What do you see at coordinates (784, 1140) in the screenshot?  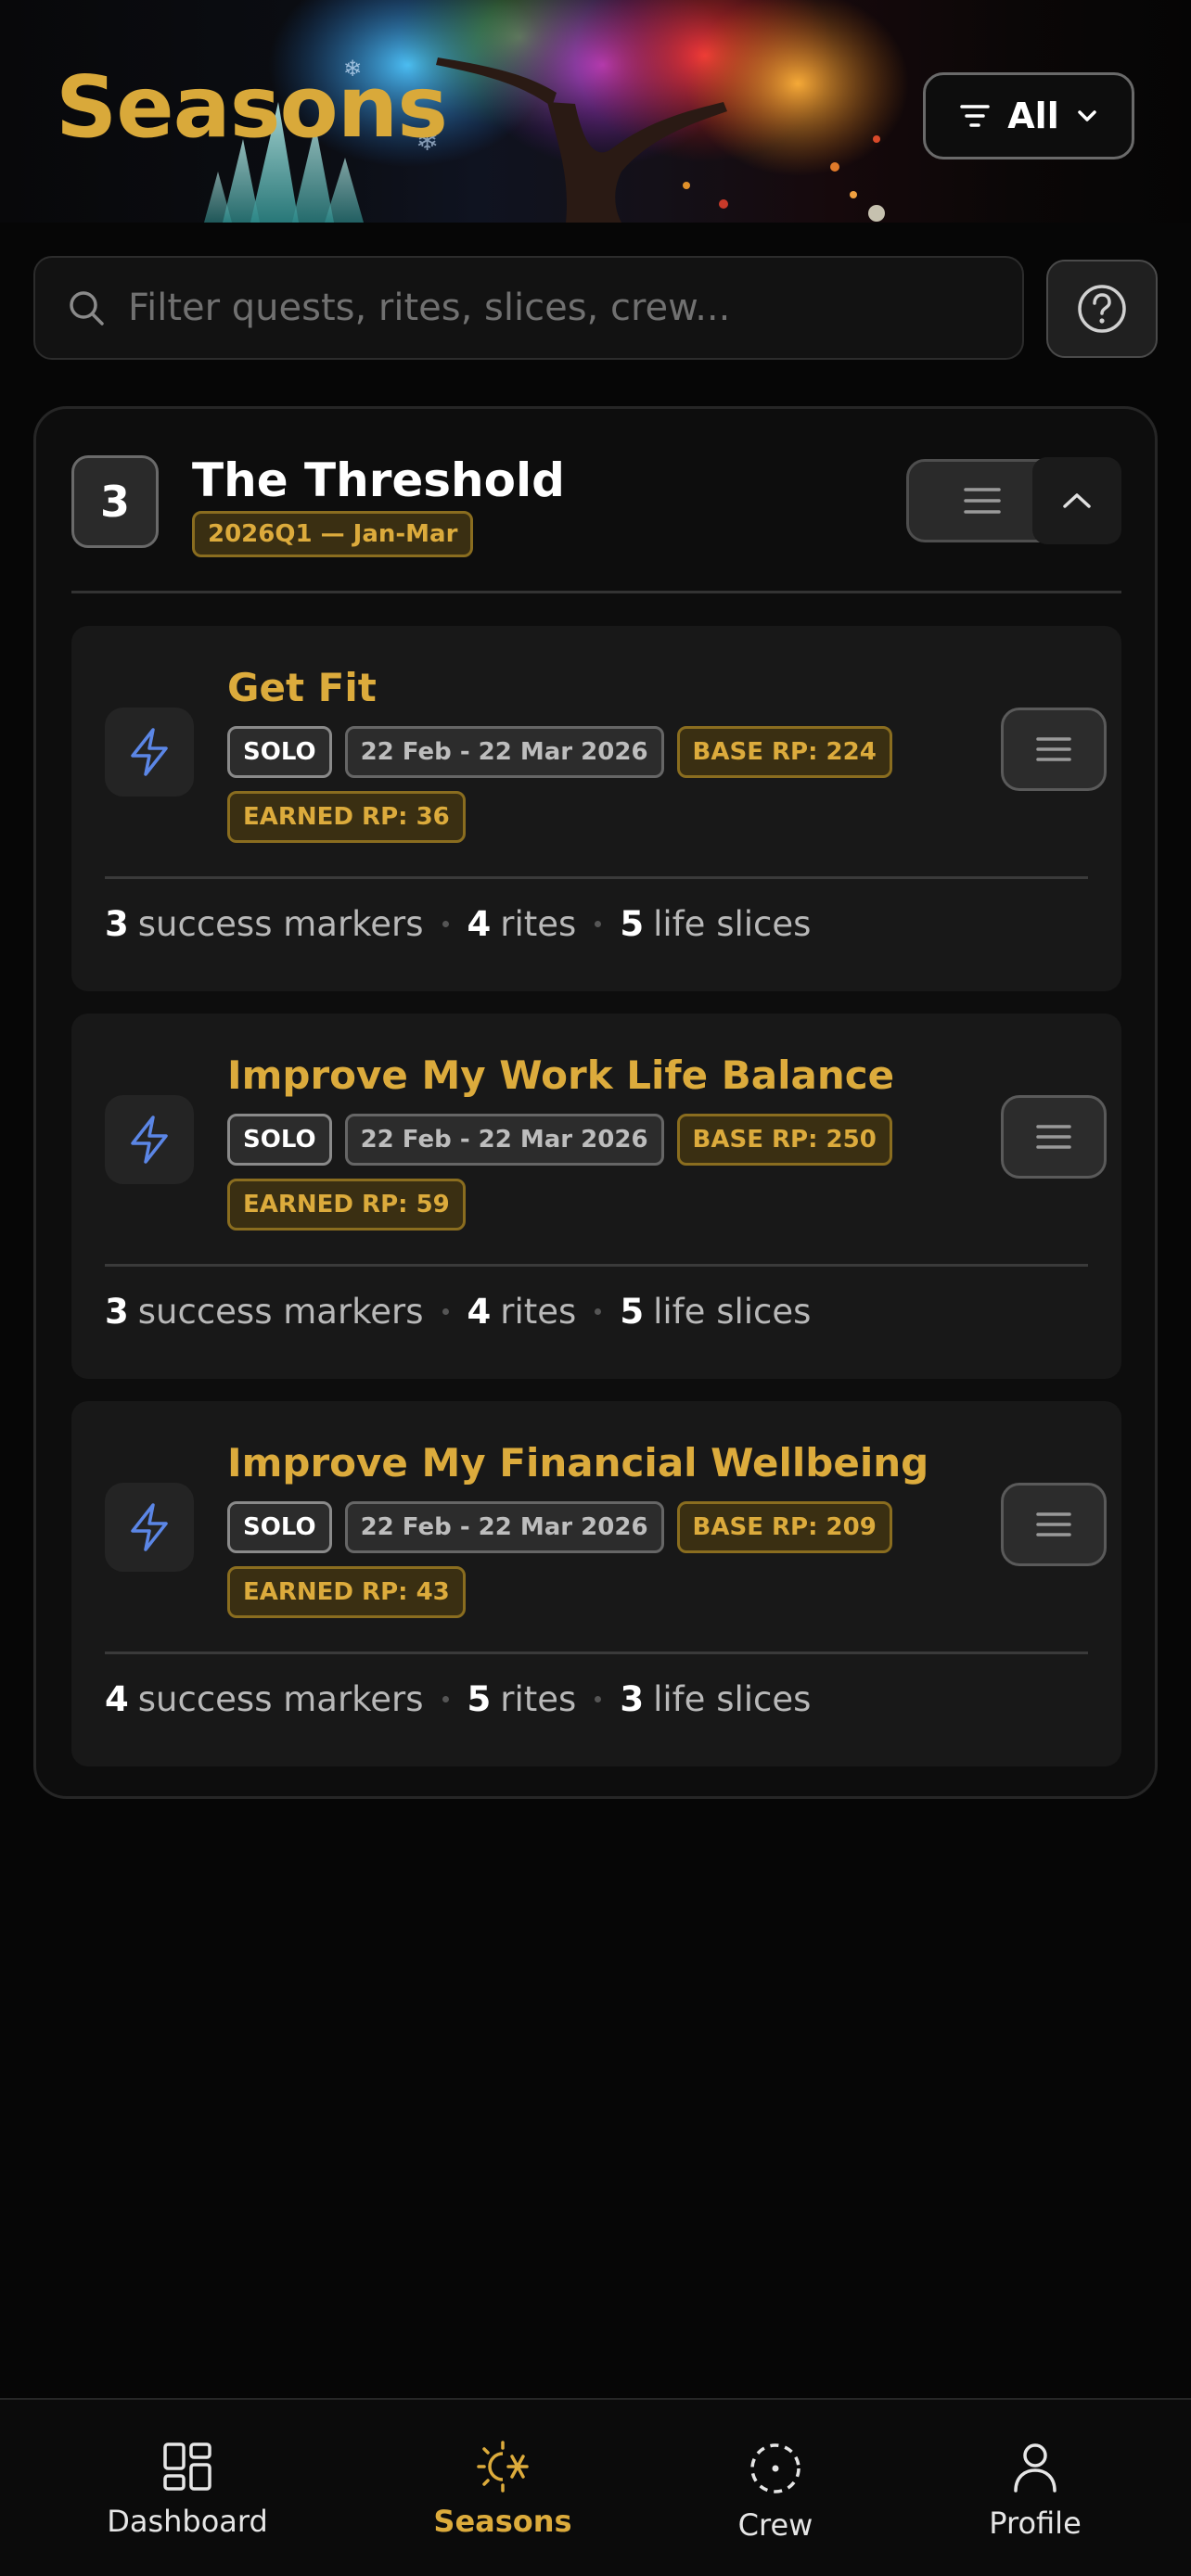 I see `base-rp-badge: BASE RP: 250` at bounding box center [784, 1140].